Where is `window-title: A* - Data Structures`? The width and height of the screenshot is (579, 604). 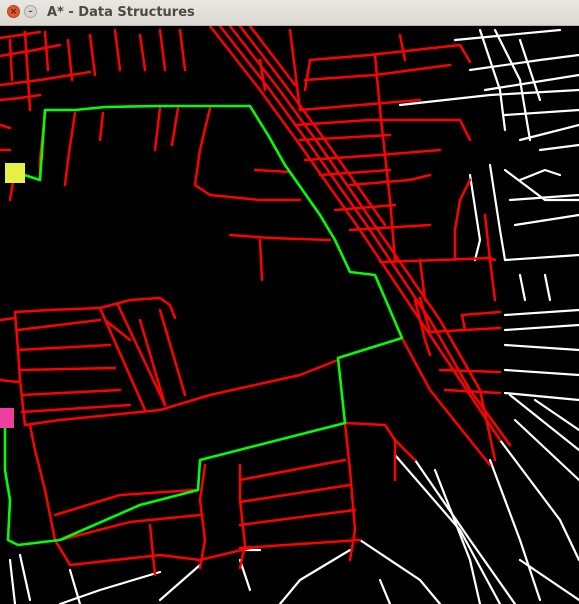
window-title: A* - Data Structures is located at coordinates (121, 12).